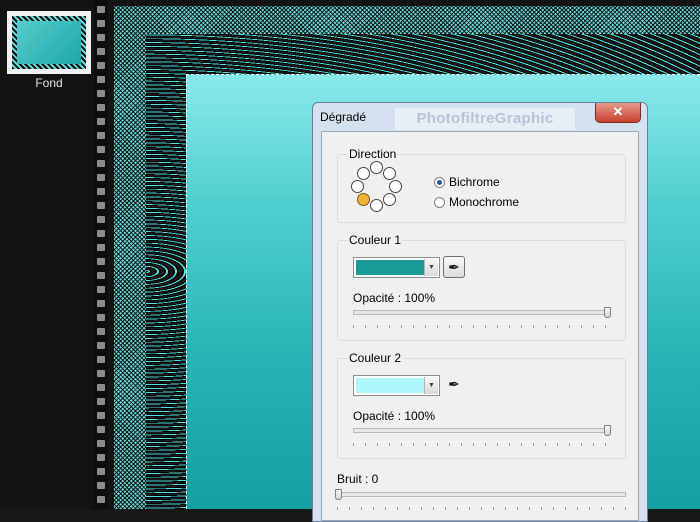 The height and width of the screenshot is (522, 700). I want to click on layers-panel: Fond, so click(47, 254).